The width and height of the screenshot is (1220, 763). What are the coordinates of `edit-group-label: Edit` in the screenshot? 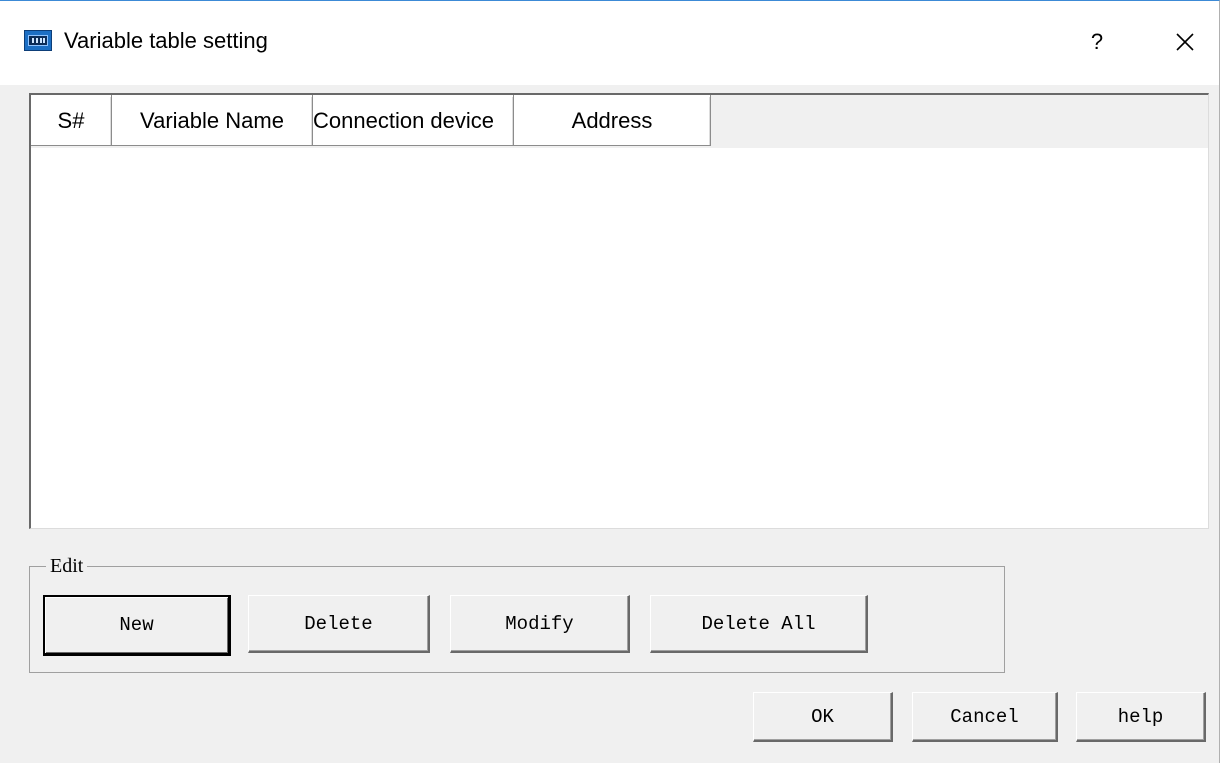 It's located at (67, 566).